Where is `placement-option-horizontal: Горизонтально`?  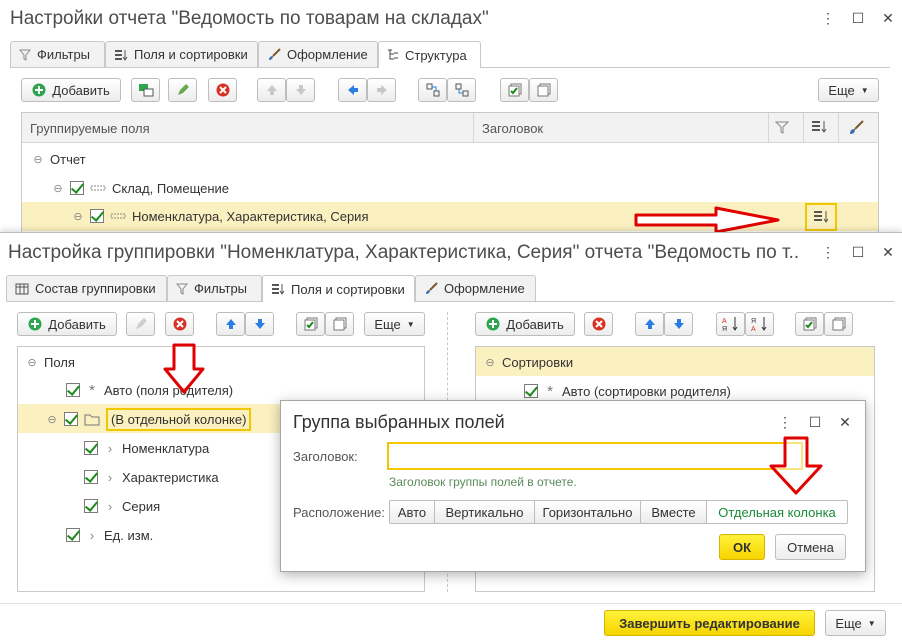
placement-option-horizontal: Горизонтально is located at coordinates (588, 512).